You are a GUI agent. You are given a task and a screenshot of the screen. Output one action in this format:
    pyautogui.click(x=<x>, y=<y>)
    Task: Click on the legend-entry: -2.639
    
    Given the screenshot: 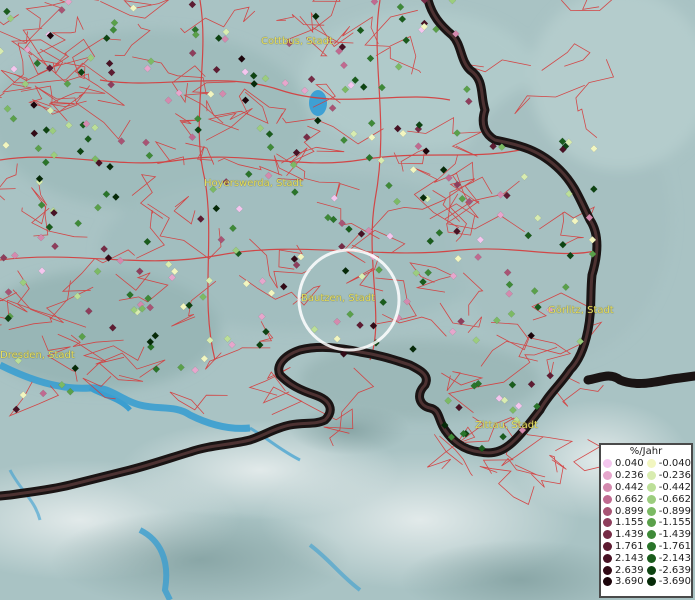 What is the action you would take?
    pyautogui.click(x=668, y=570)
    